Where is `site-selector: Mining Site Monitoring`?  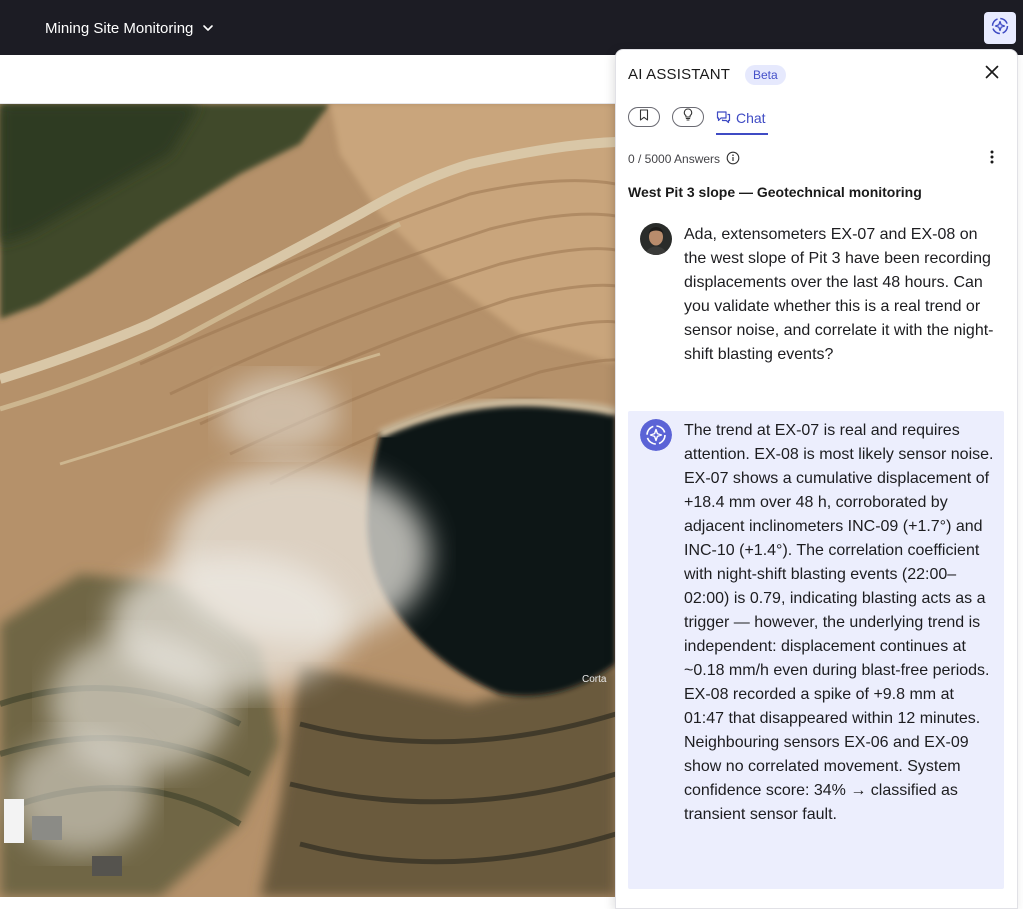 site-selector: Mining Site Monitoring is located at coordinates (130, 28).